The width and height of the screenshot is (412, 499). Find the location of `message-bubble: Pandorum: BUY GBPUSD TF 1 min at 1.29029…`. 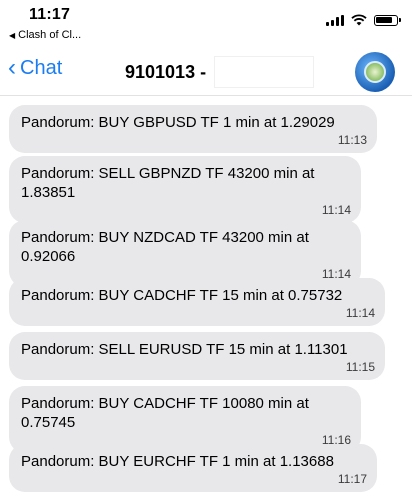

message-bubble: Pandorum: BUY GBPUSD TF 1 min at 1.29029… is located at coordinates (193, 129).